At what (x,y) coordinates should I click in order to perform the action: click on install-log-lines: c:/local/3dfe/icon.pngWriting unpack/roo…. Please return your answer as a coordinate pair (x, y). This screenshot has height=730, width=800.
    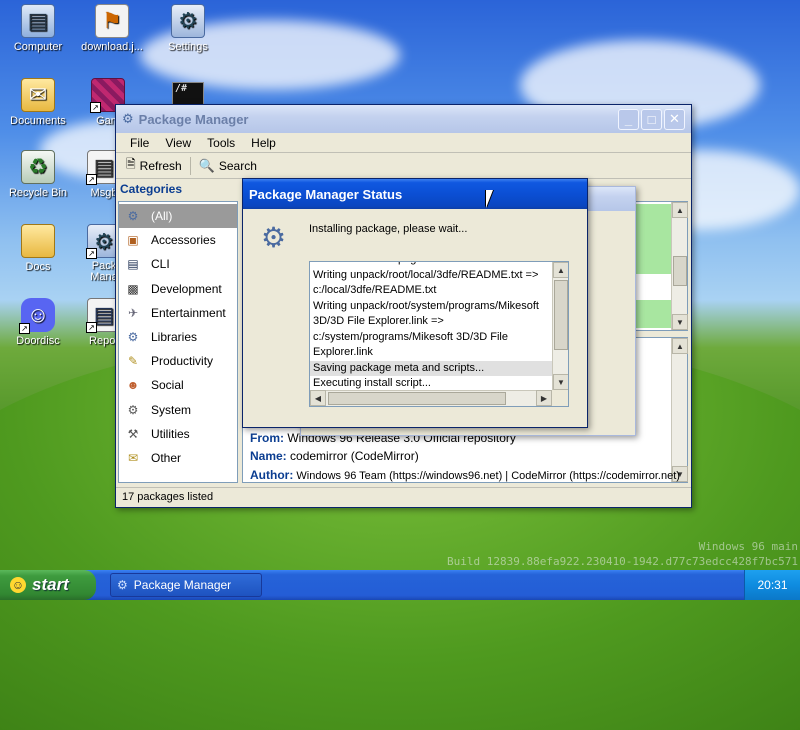
    Looking at the image, I should click on (431, 327).